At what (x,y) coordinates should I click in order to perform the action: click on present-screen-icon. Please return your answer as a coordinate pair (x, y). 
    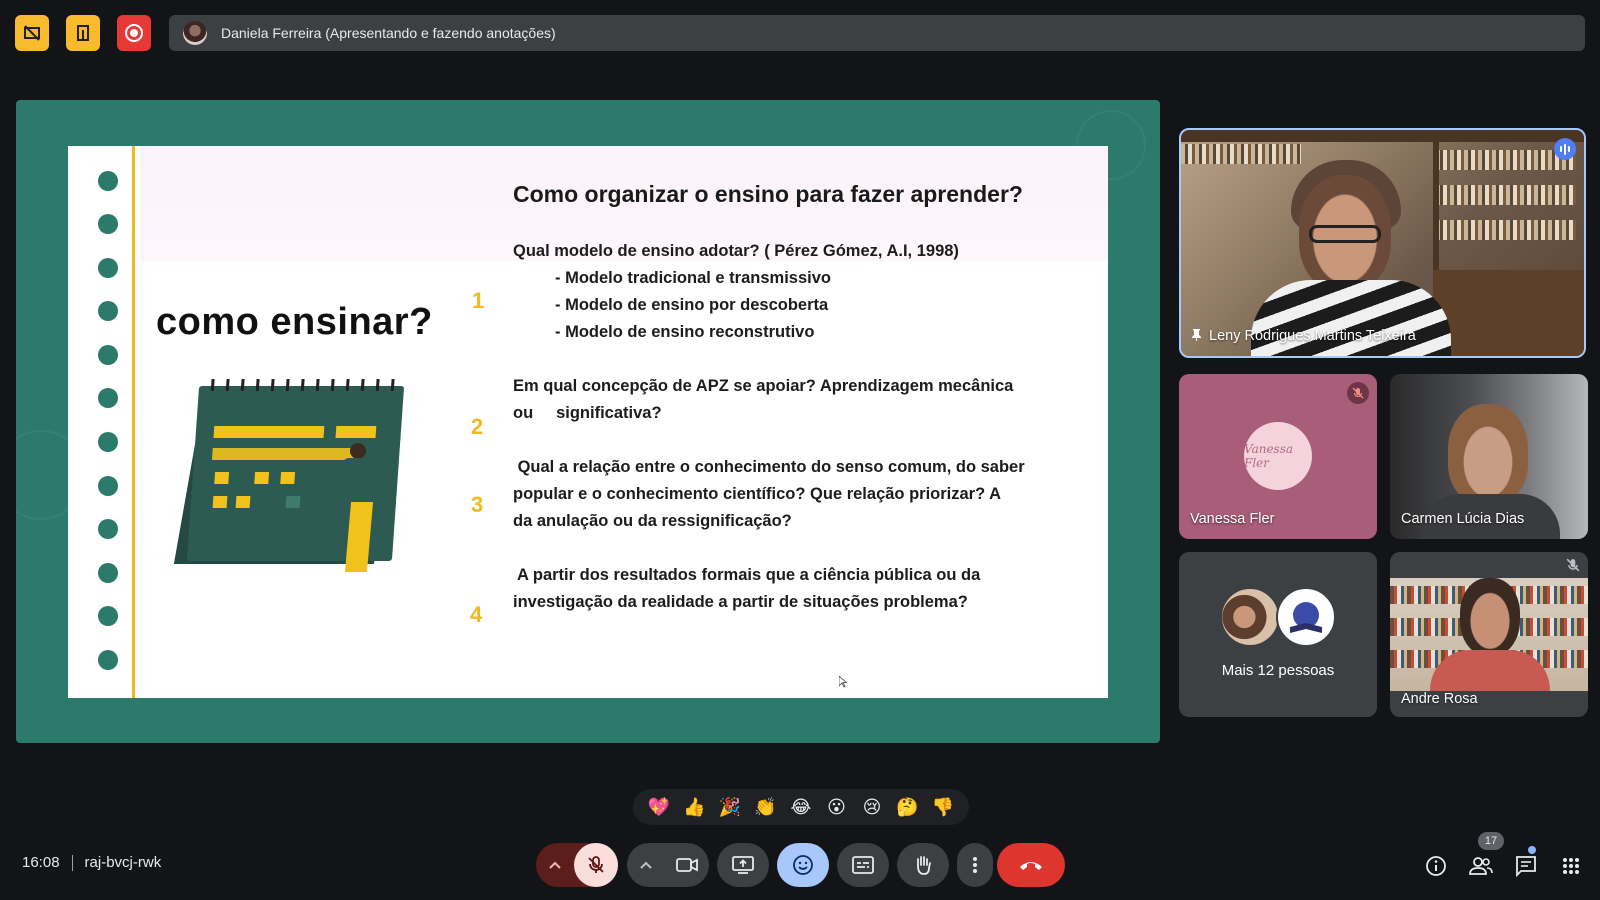
    Looking at the image, I should click on (743, 865).